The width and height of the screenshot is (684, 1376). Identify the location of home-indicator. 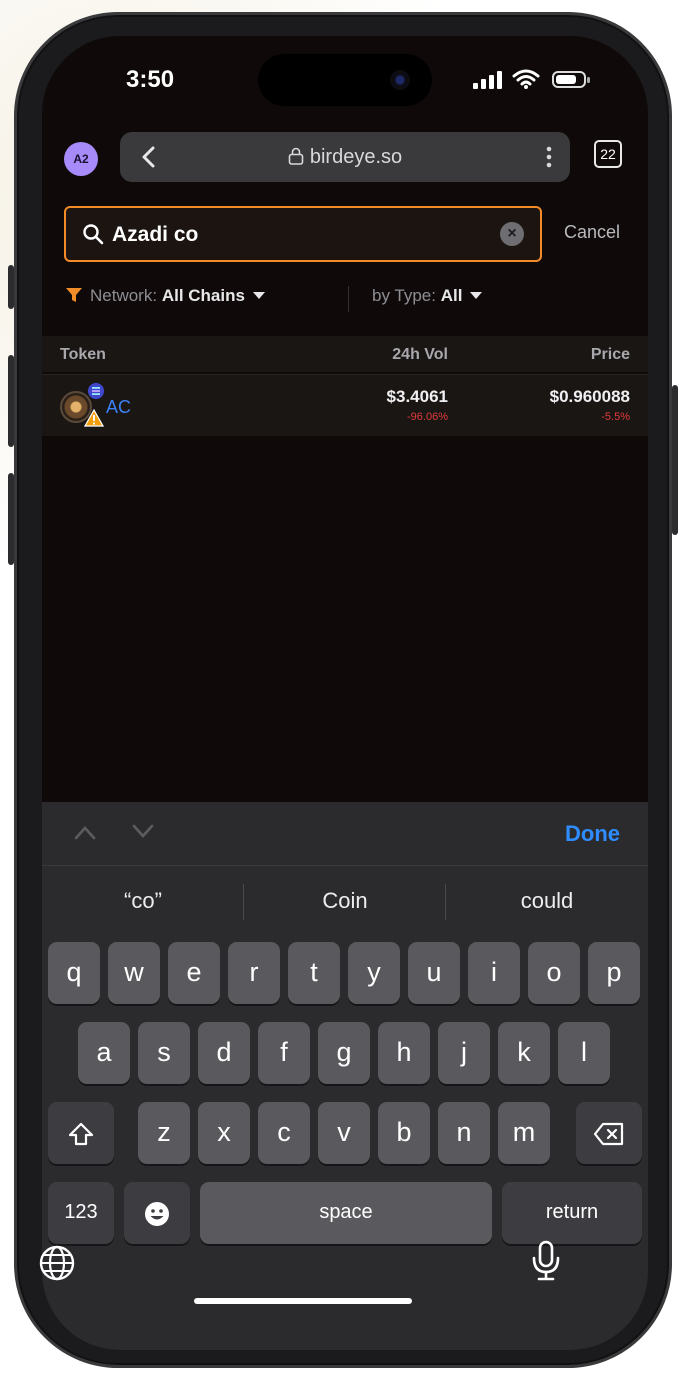
(303, 1301).